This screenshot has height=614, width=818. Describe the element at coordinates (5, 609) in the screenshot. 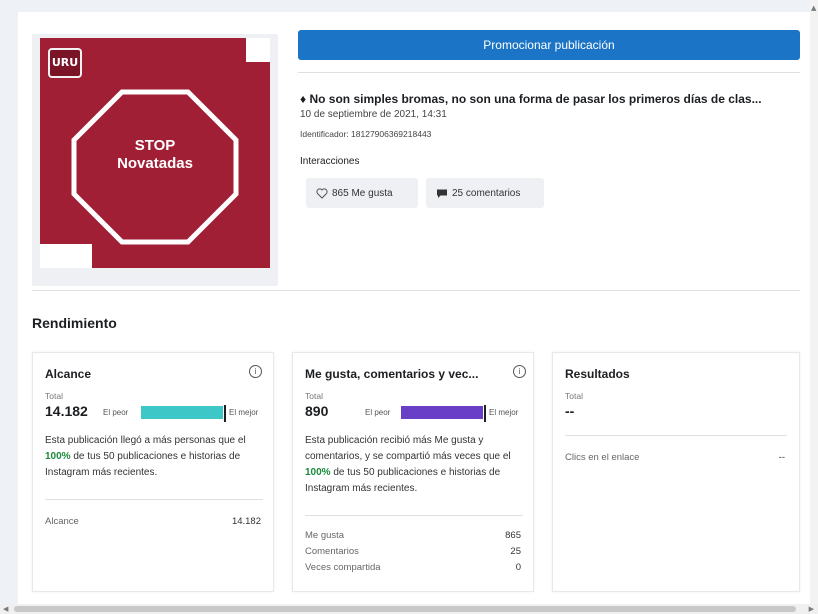

I see `scroll-left-icon: ◀` at that location.